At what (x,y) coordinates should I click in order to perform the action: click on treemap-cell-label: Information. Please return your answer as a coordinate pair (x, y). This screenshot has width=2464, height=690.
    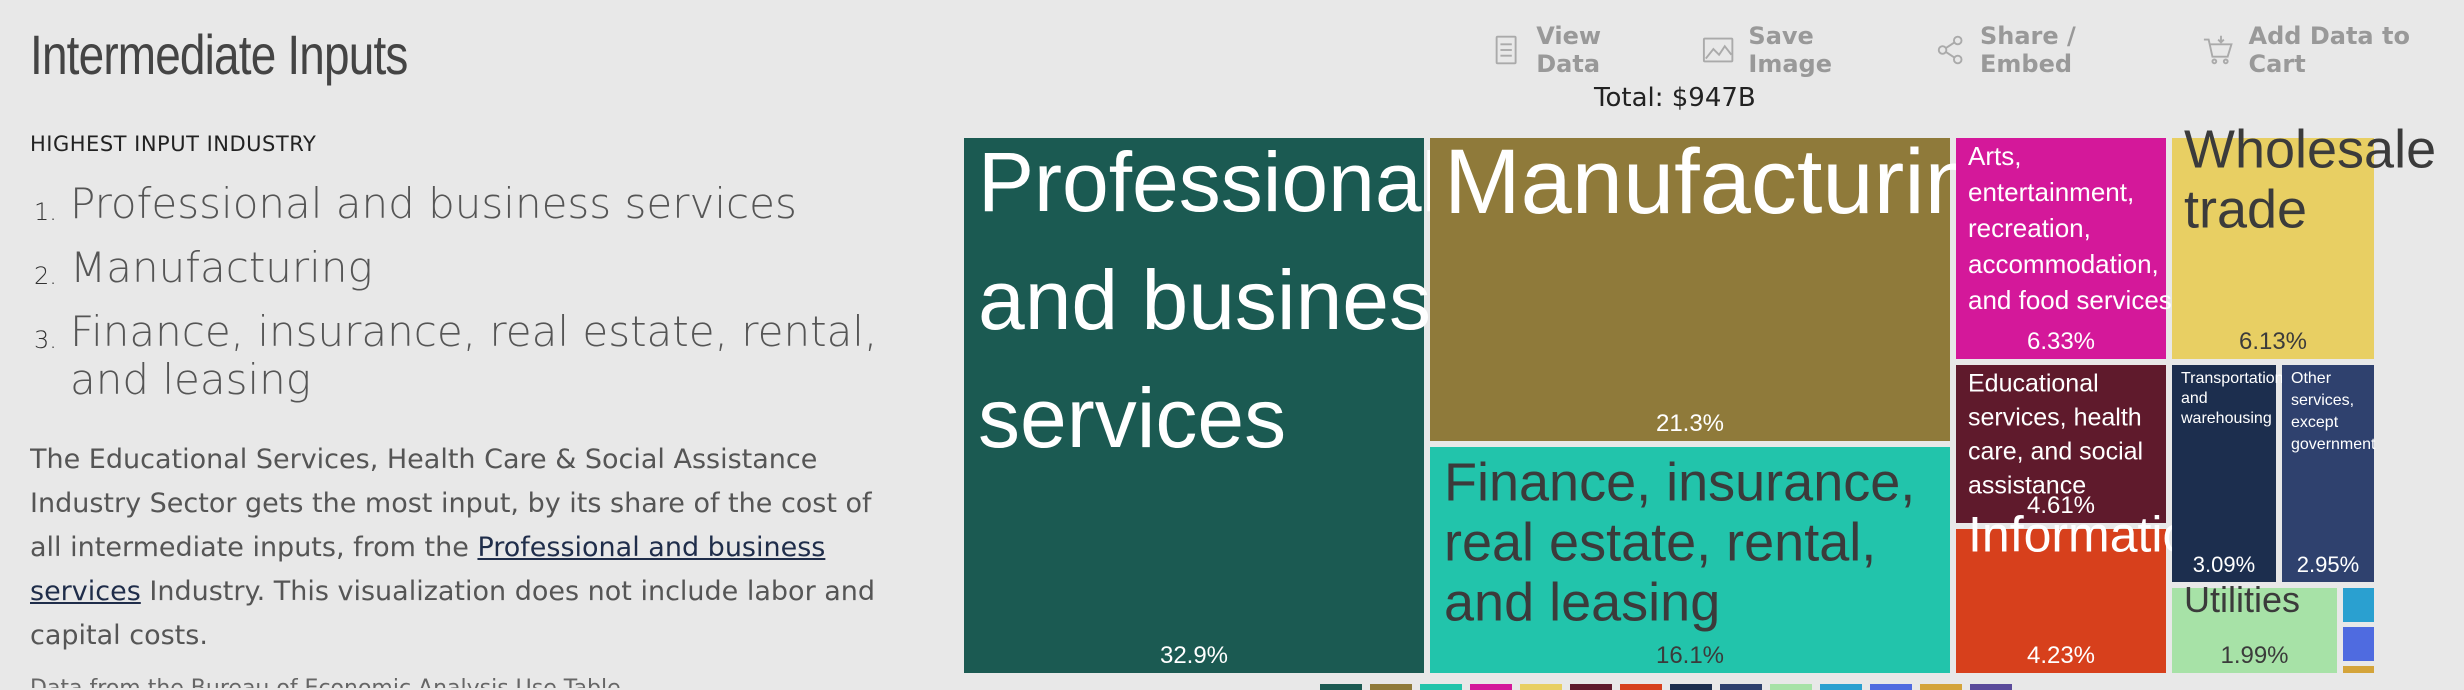
    Looking at the image, I should click on (2093, 535).